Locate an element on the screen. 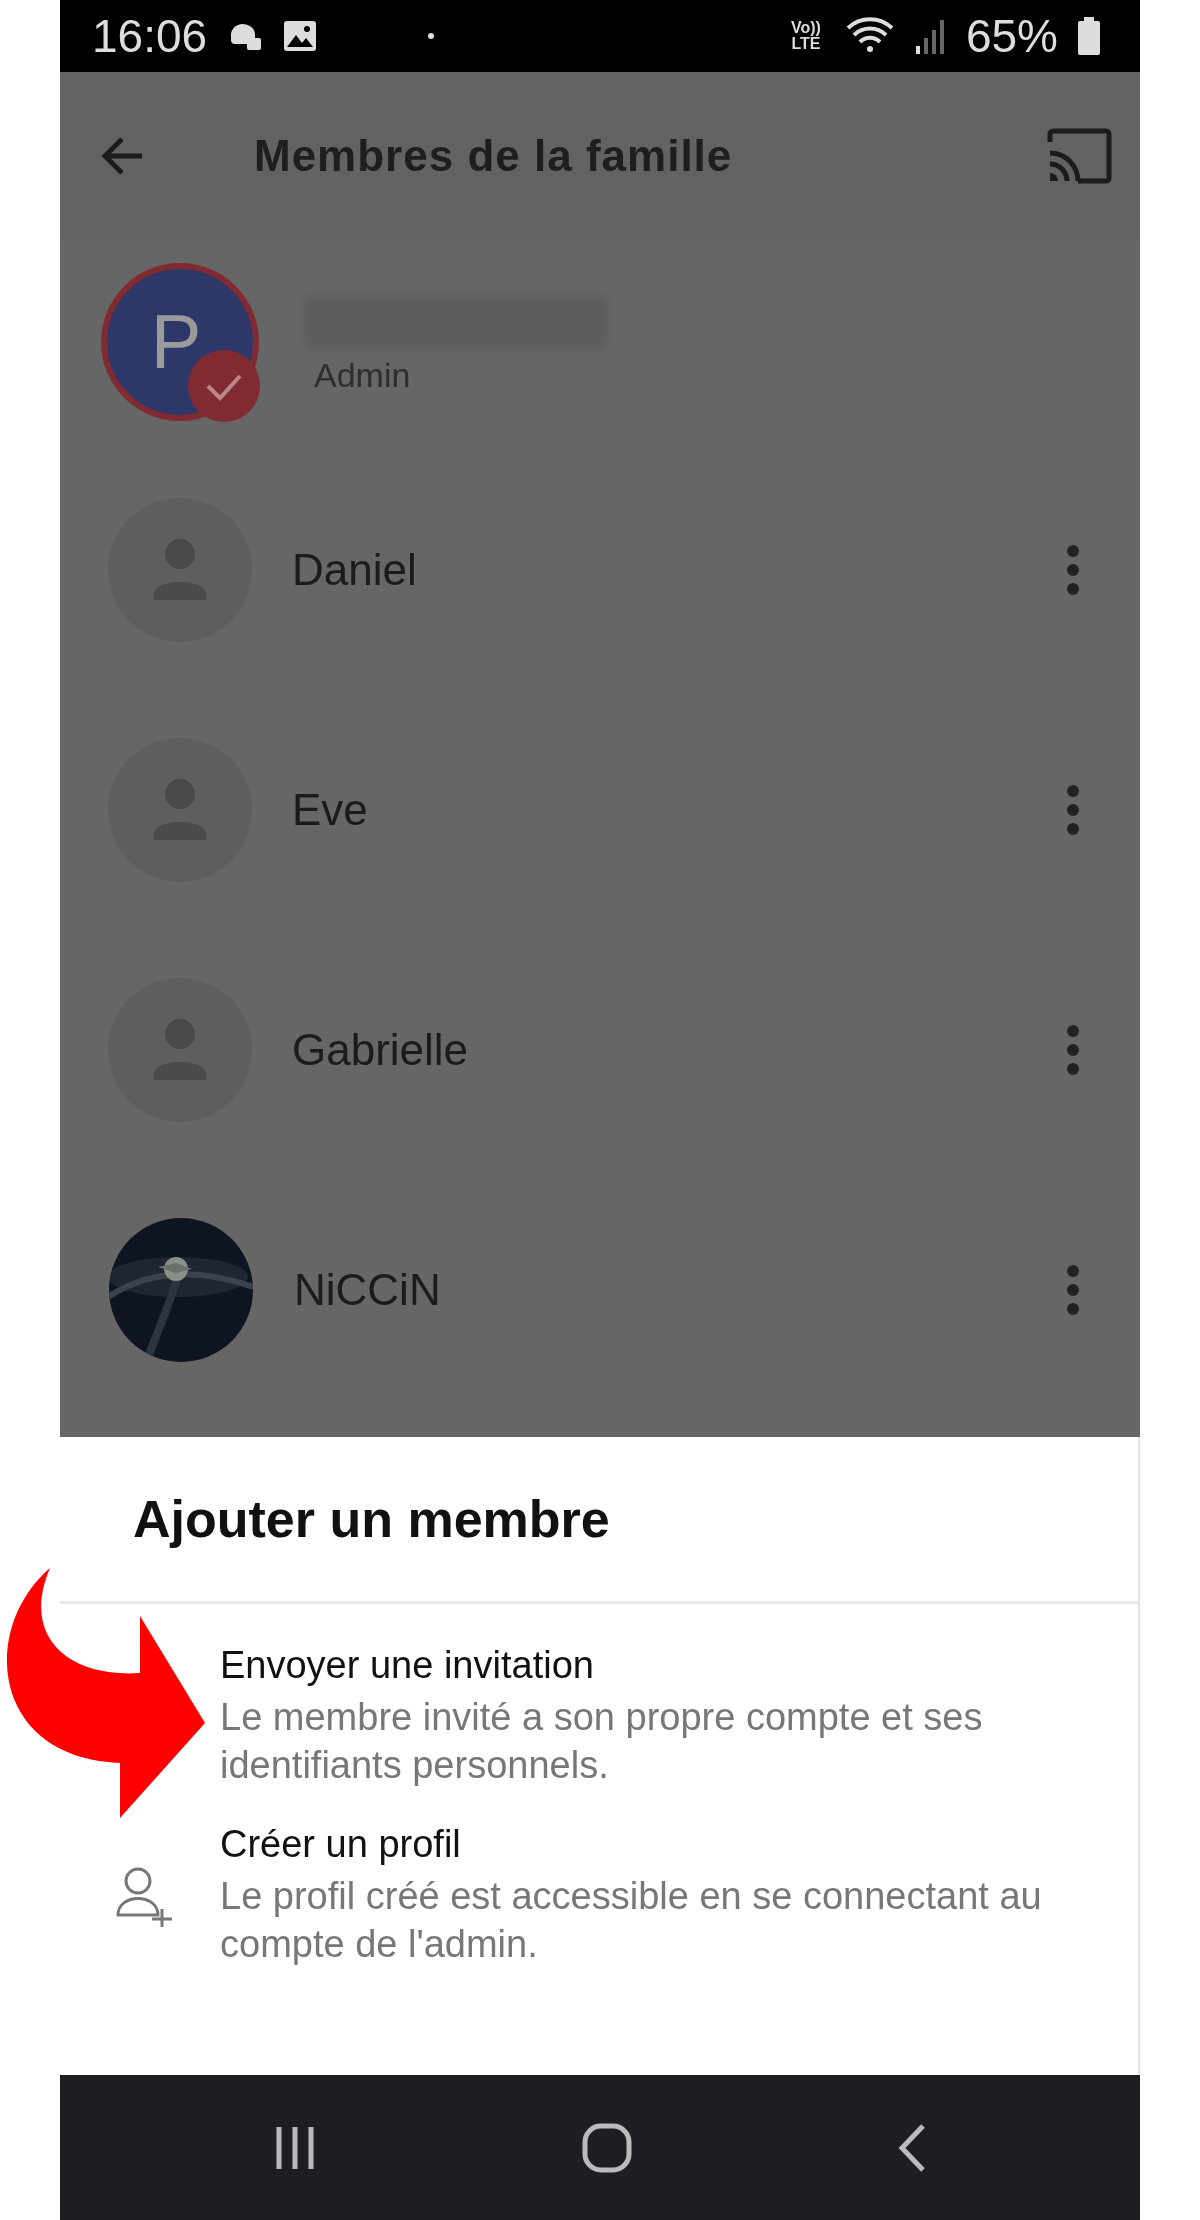  option-title: Créer un profil is located at coordinates (341, 1844).